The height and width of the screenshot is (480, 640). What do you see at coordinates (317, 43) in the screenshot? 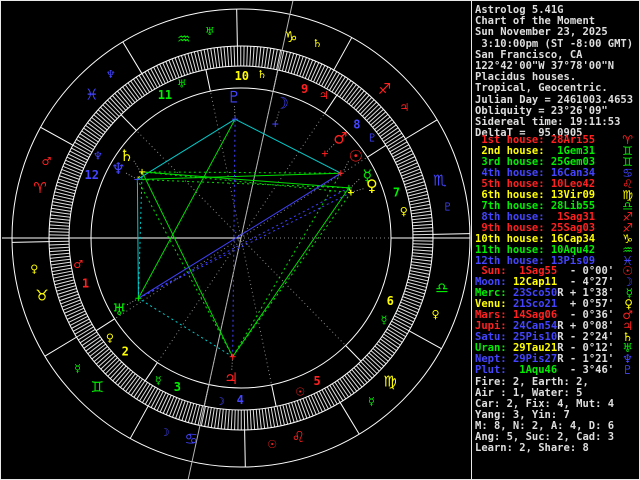
I see `capricorn-ruler-icon: ♄` at bounding box center [317, 43].